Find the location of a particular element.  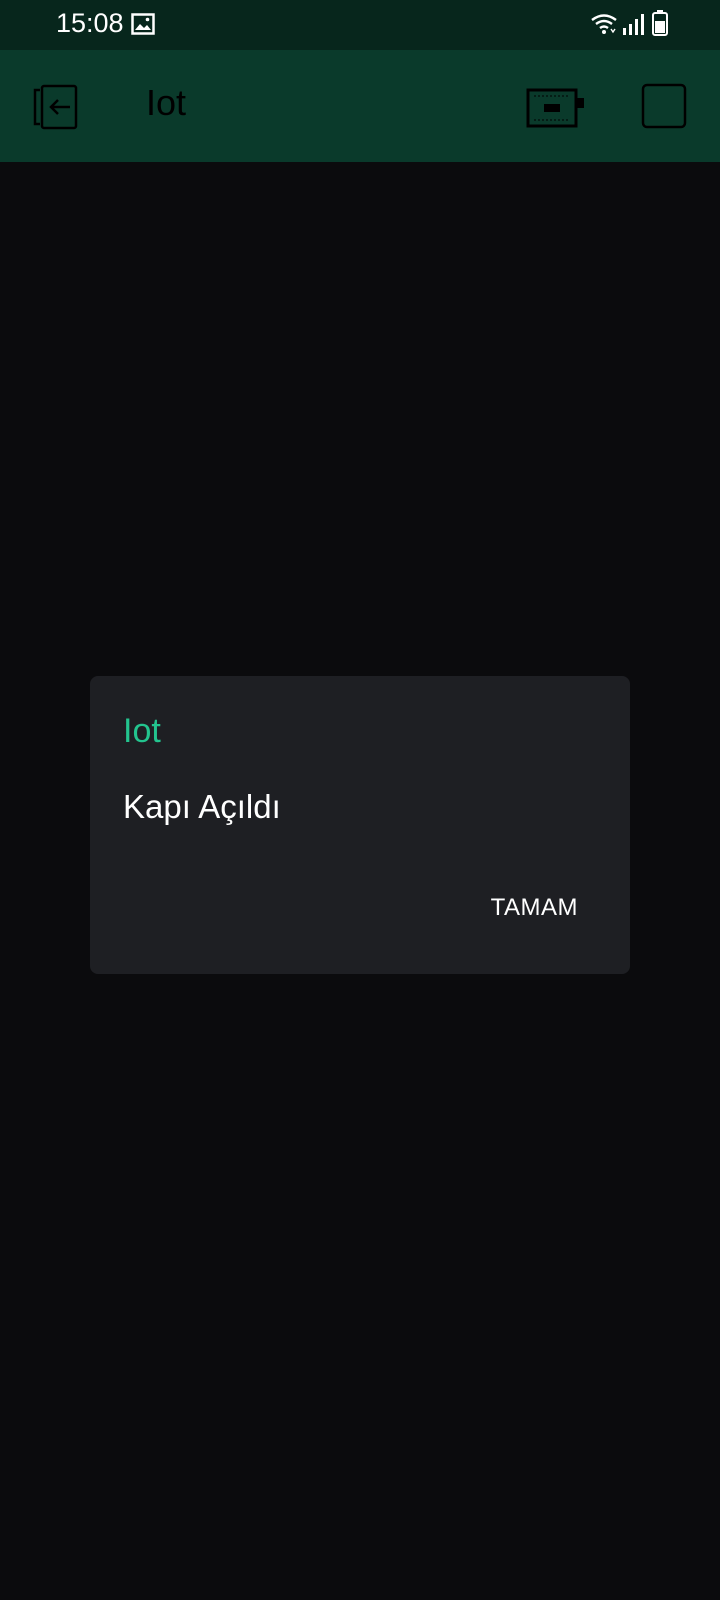

ok-button: TAMAM is located at coordinates (534, 908).